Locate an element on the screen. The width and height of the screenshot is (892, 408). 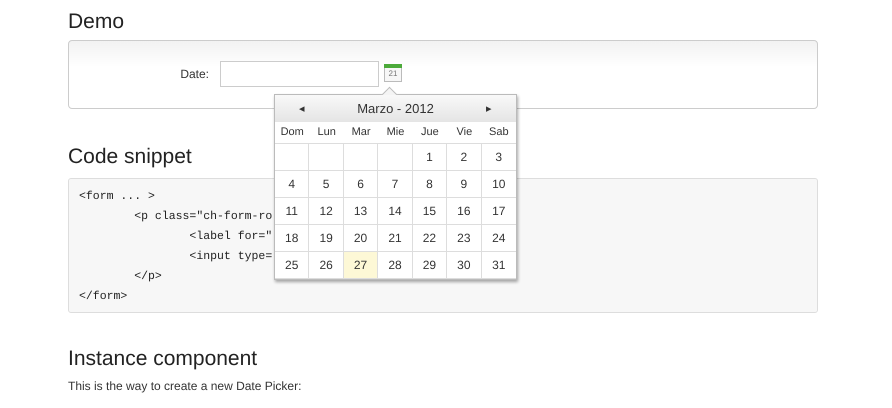
weekday-header: Mie is located at coordinates (395, 133).